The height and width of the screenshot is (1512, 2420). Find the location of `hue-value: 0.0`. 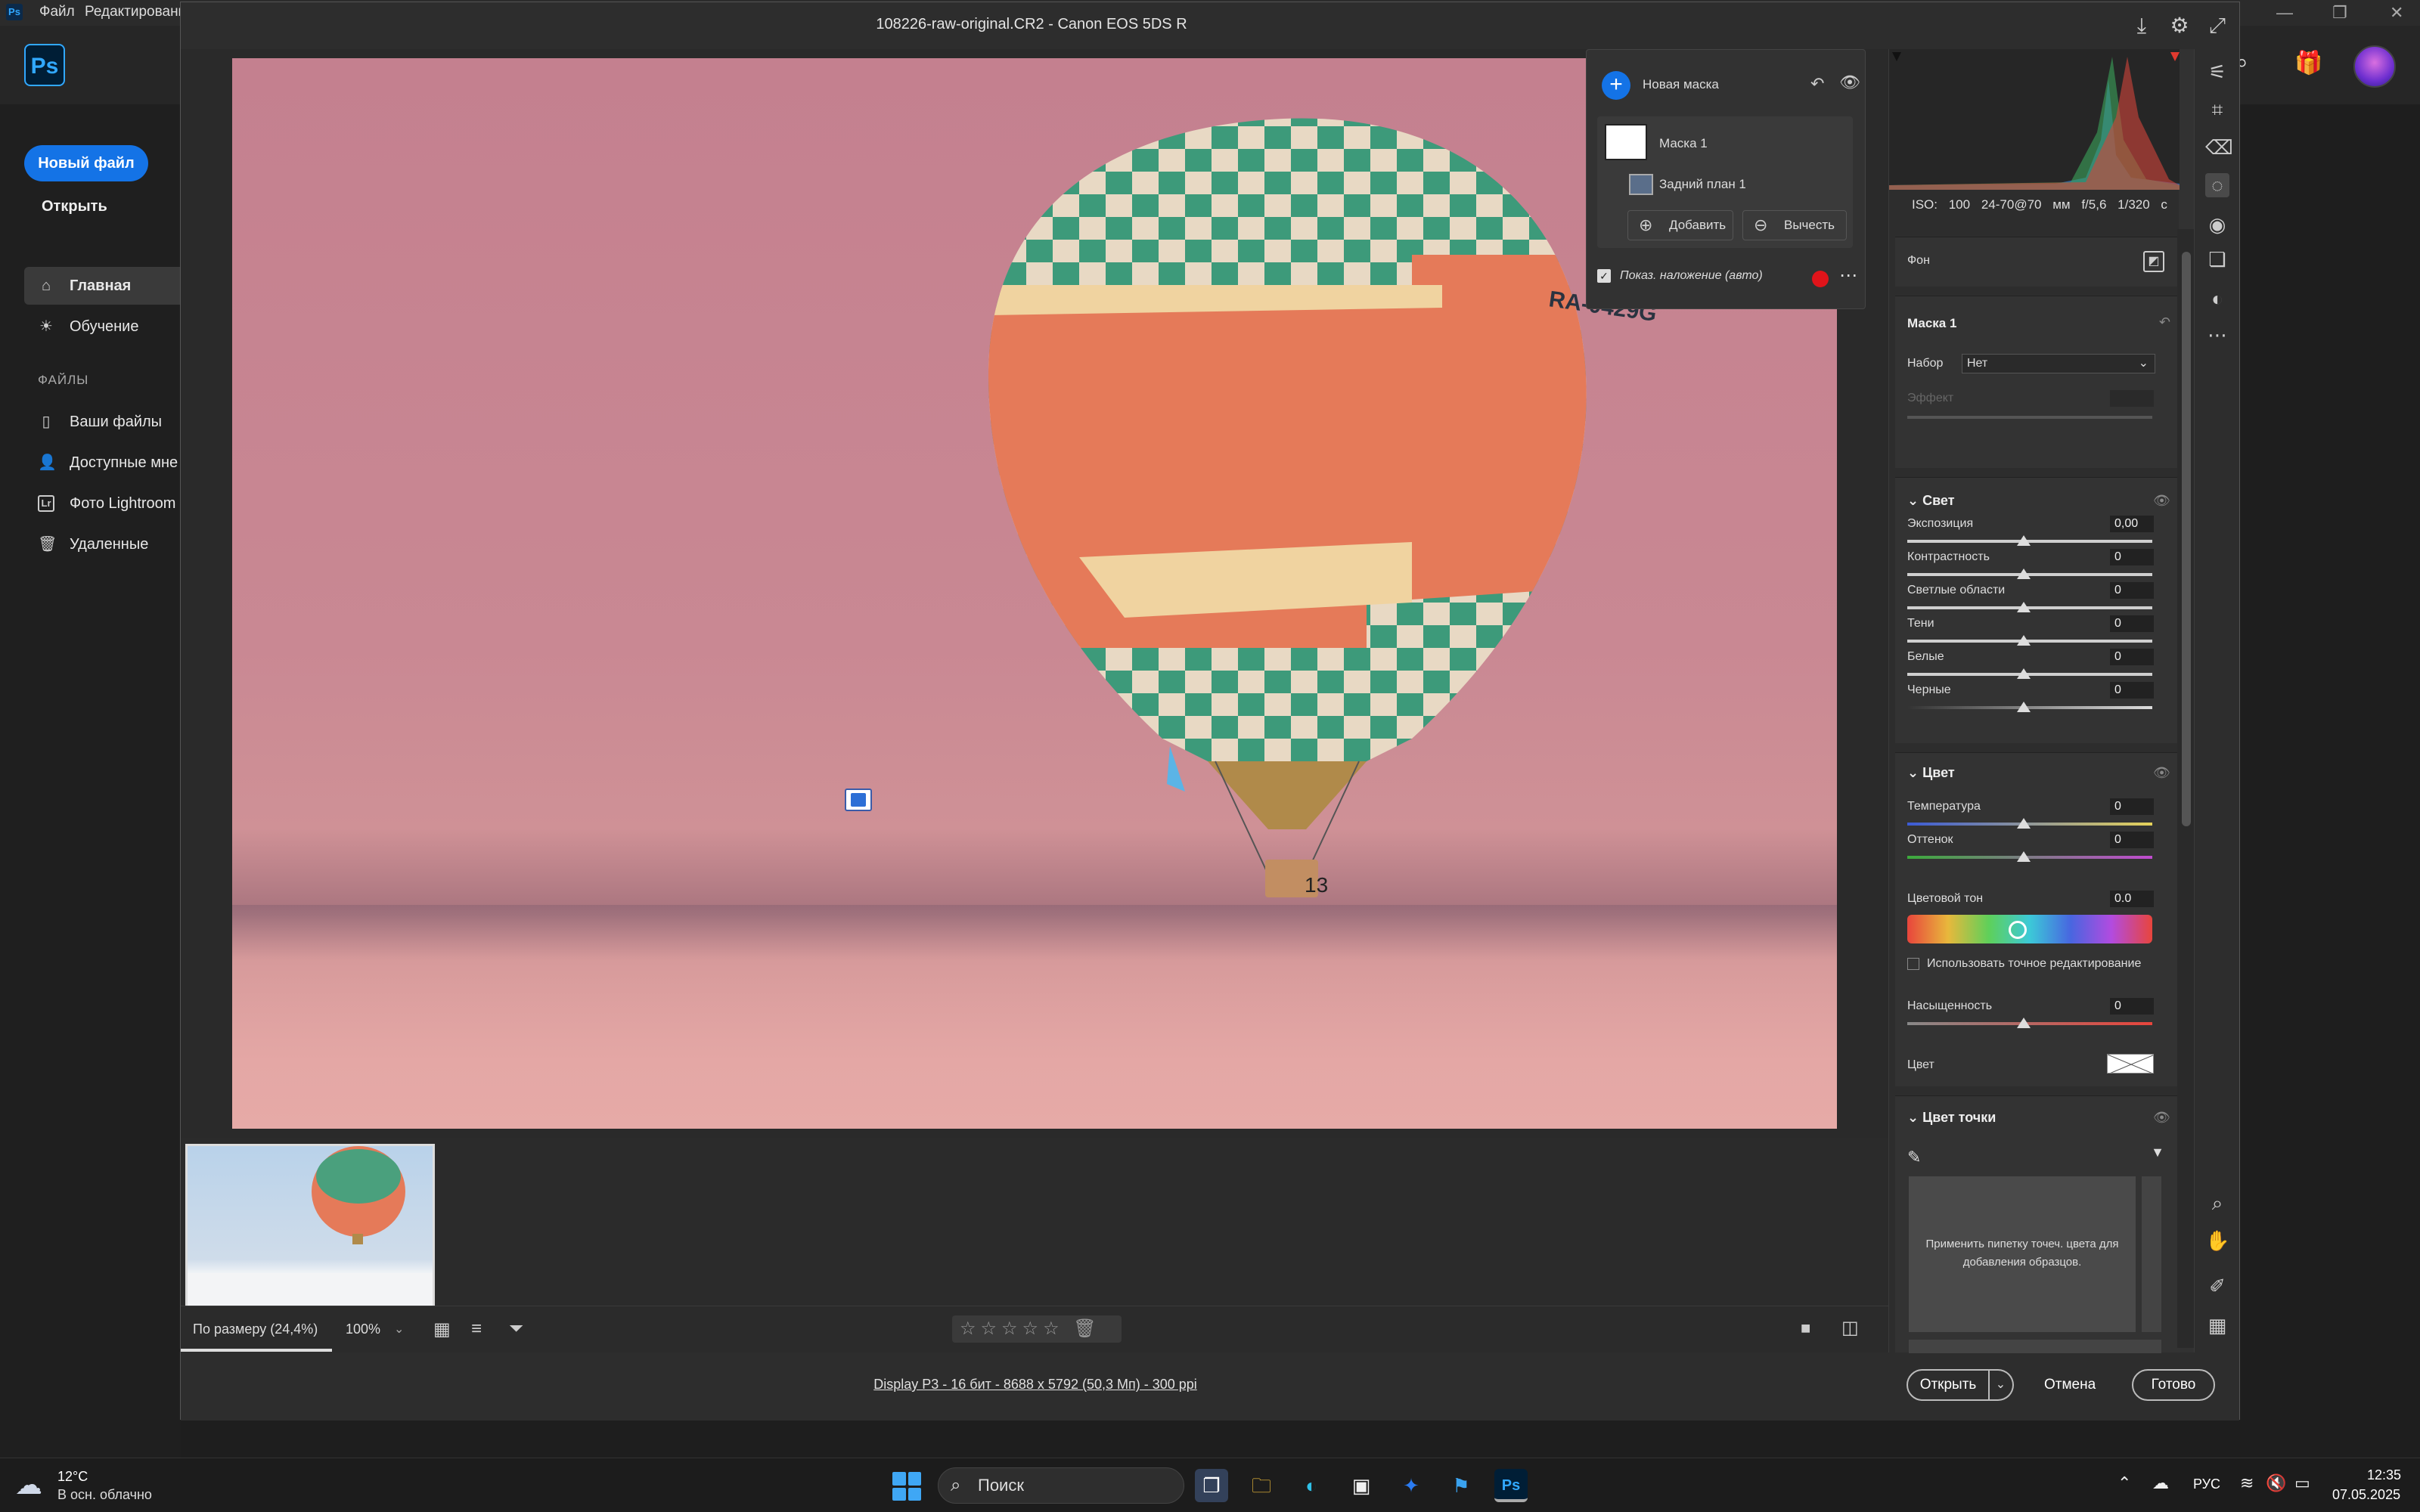

hue-value: 0.0 is located at coordinates (2132, 899).